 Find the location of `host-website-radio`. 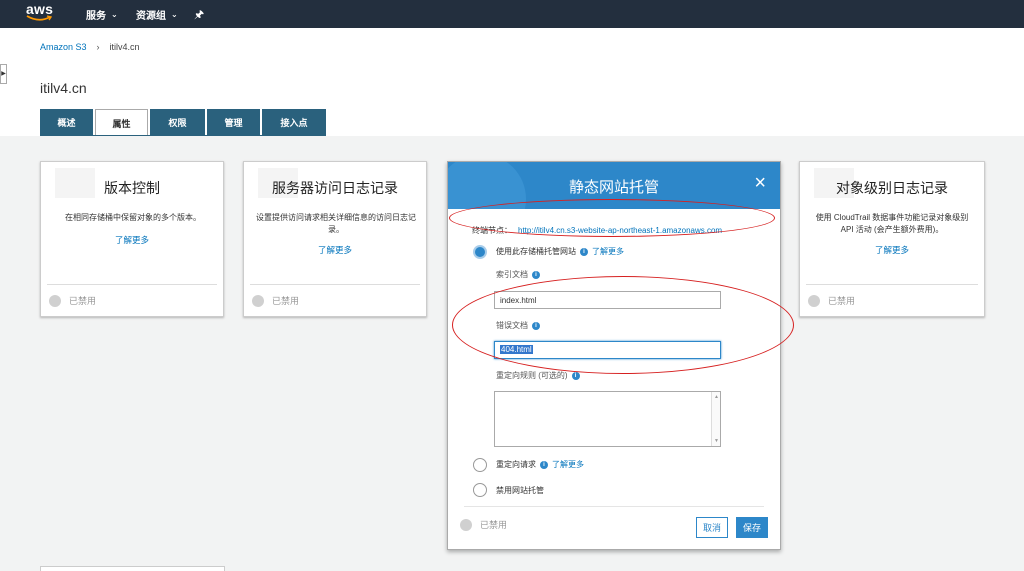

host-website-radio is located at coordinates (480, 252).